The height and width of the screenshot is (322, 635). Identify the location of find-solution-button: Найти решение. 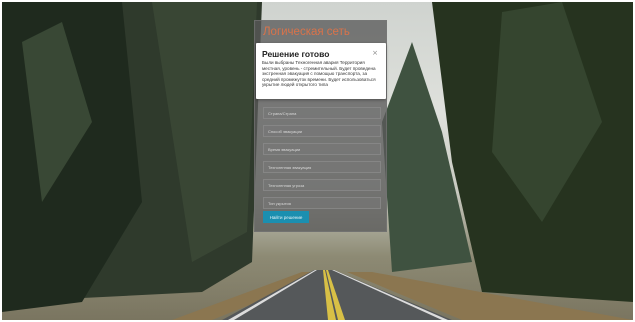
(286, 217).